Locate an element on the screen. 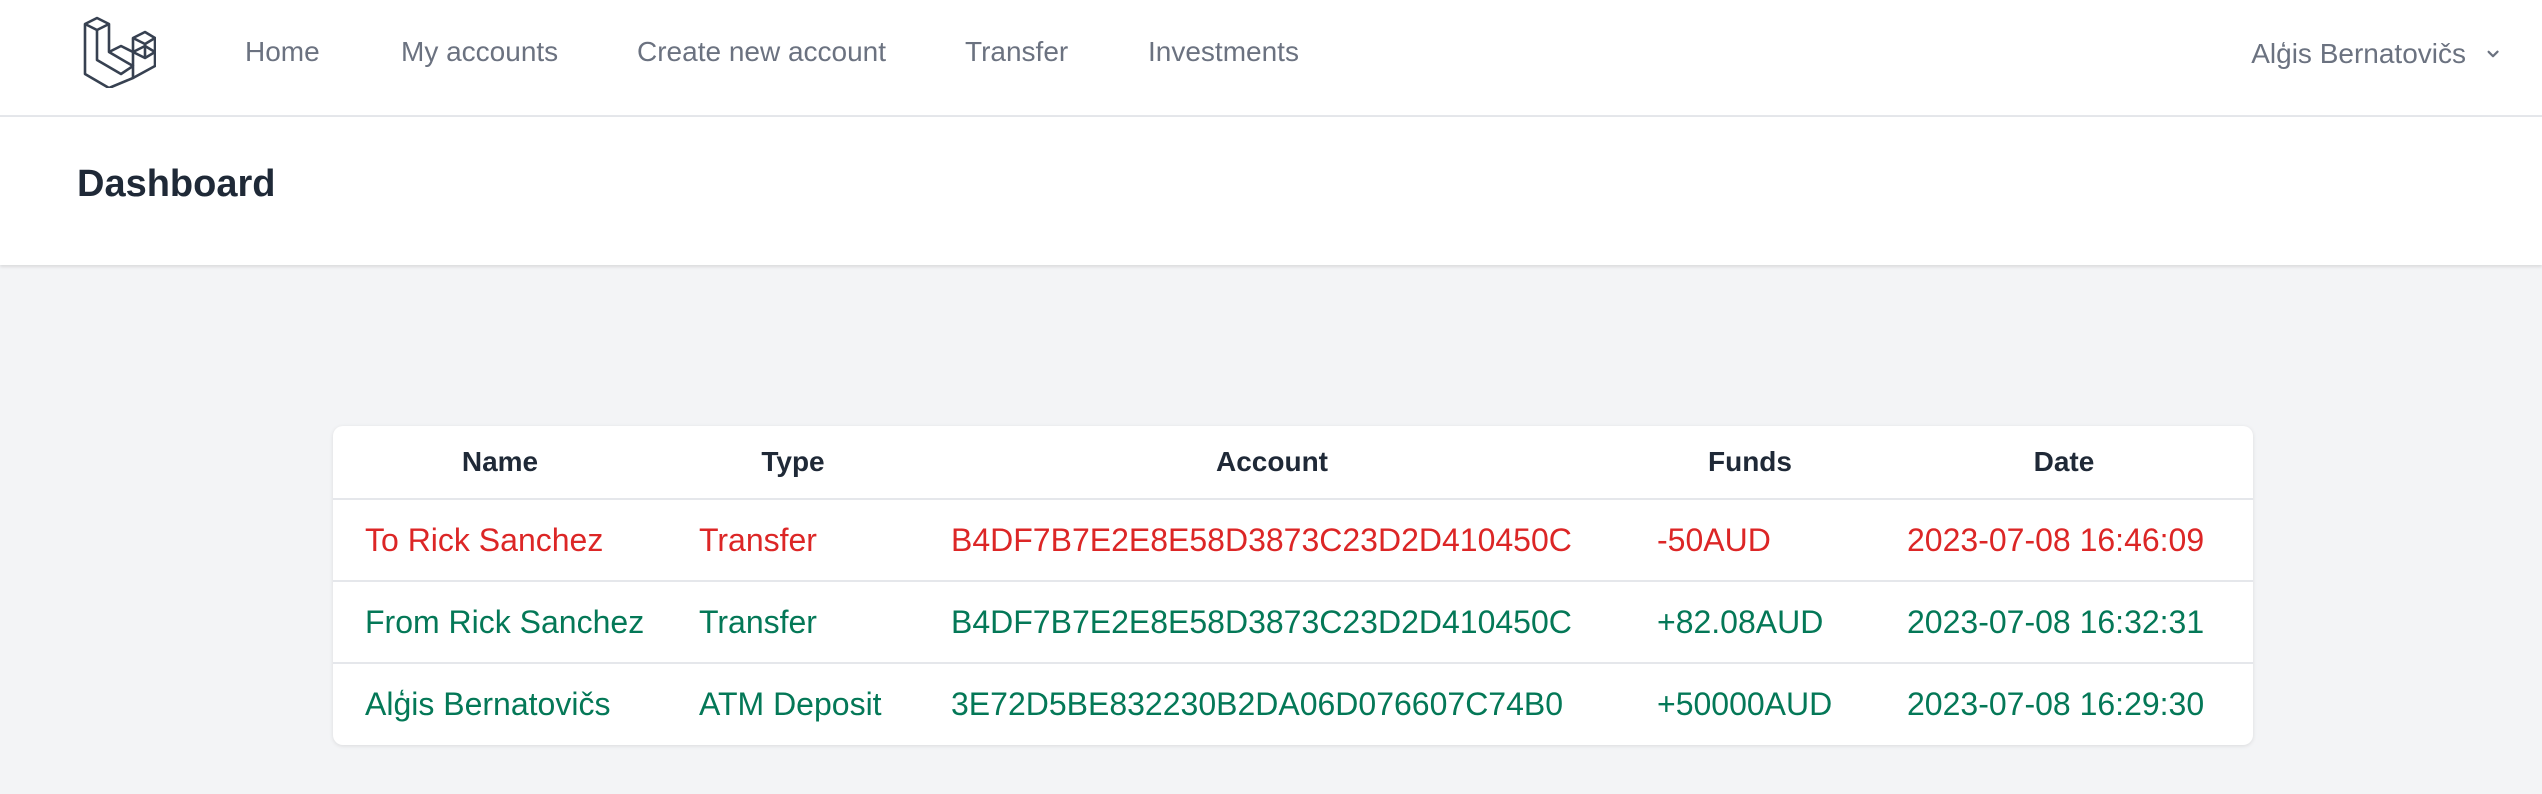 Image resolution: width=2542 pixels, height=794 pixels. cell-funds: -50AUD is located at coordinates (1714, 539).